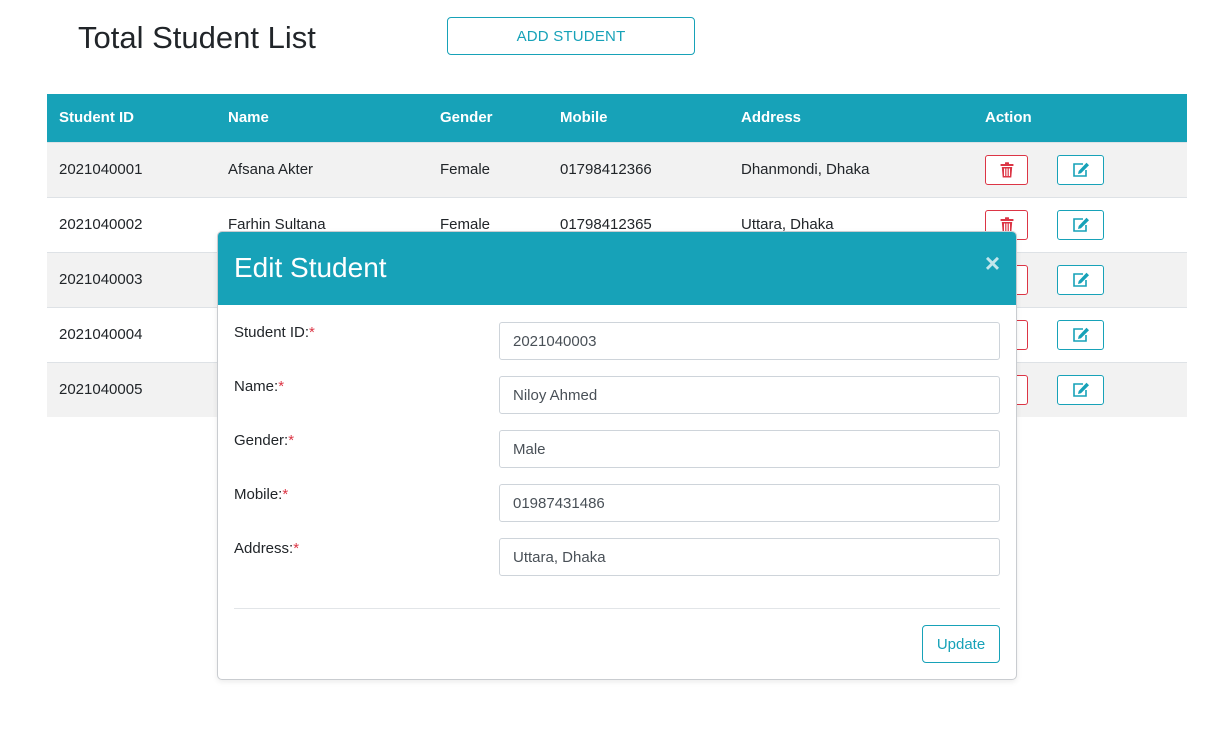  What do you see at coordinates (465, 169) in the screenshot?
I see `cell-gender: Female` at bounding box center [465, 169].